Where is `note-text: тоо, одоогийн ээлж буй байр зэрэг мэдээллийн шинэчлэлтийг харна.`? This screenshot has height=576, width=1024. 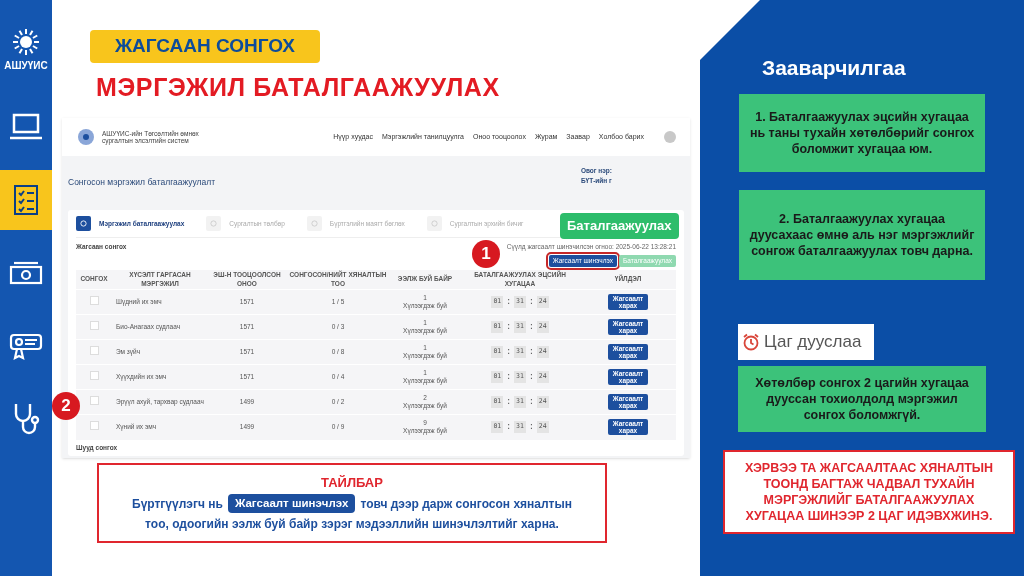 note-text: тоо, одоогийн ээлж буй байр зэрэг мэдээллийн шинэчлэлтийг харна. is located at coordinates (352, 525).